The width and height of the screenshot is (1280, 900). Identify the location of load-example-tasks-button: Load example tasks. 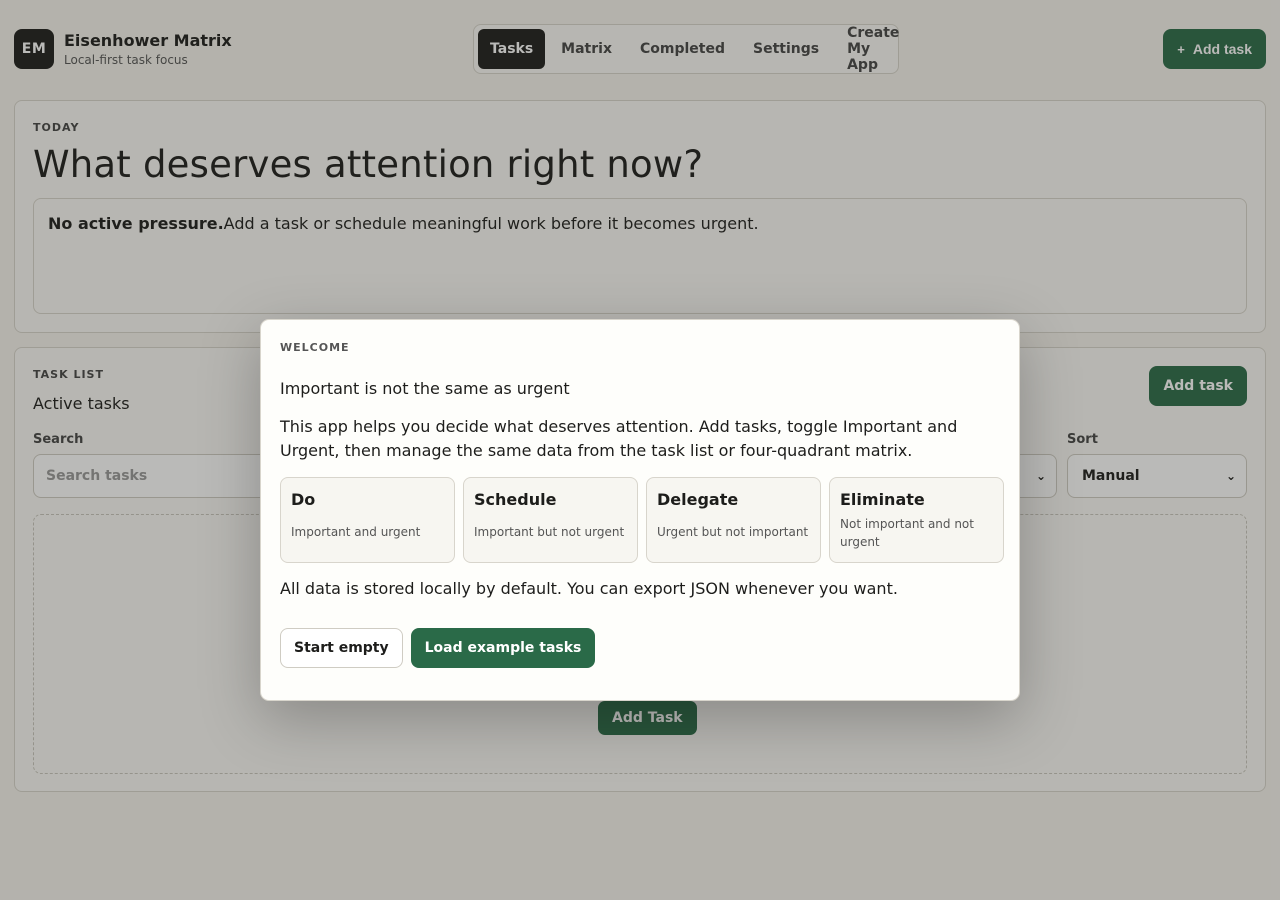
(503, 648).